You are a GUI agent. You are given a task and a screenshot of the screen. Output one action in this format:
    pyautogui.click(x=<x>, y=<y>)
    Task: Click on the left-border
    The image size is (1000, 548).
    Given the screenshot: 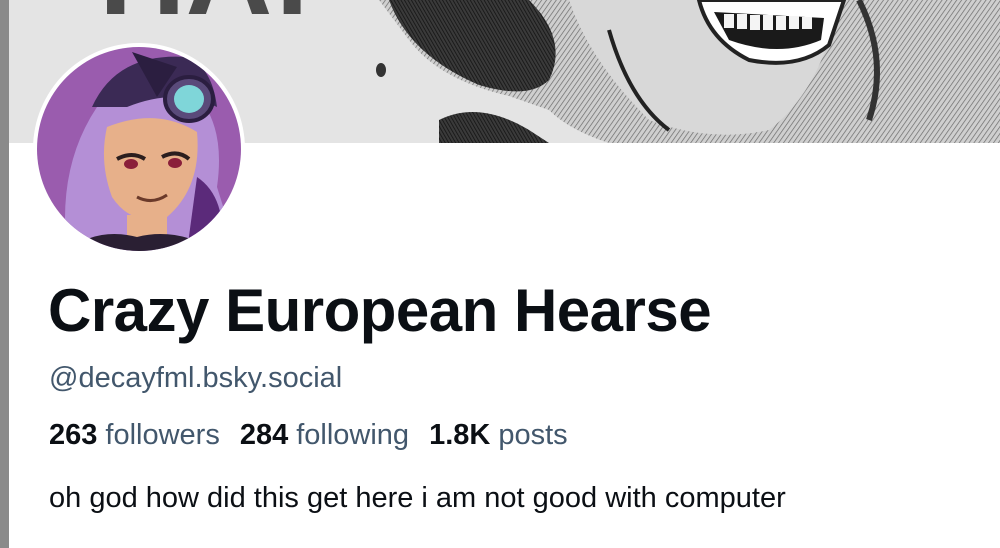 What is the action you would take?
    pyautogui.click(x=4, y=274)
    